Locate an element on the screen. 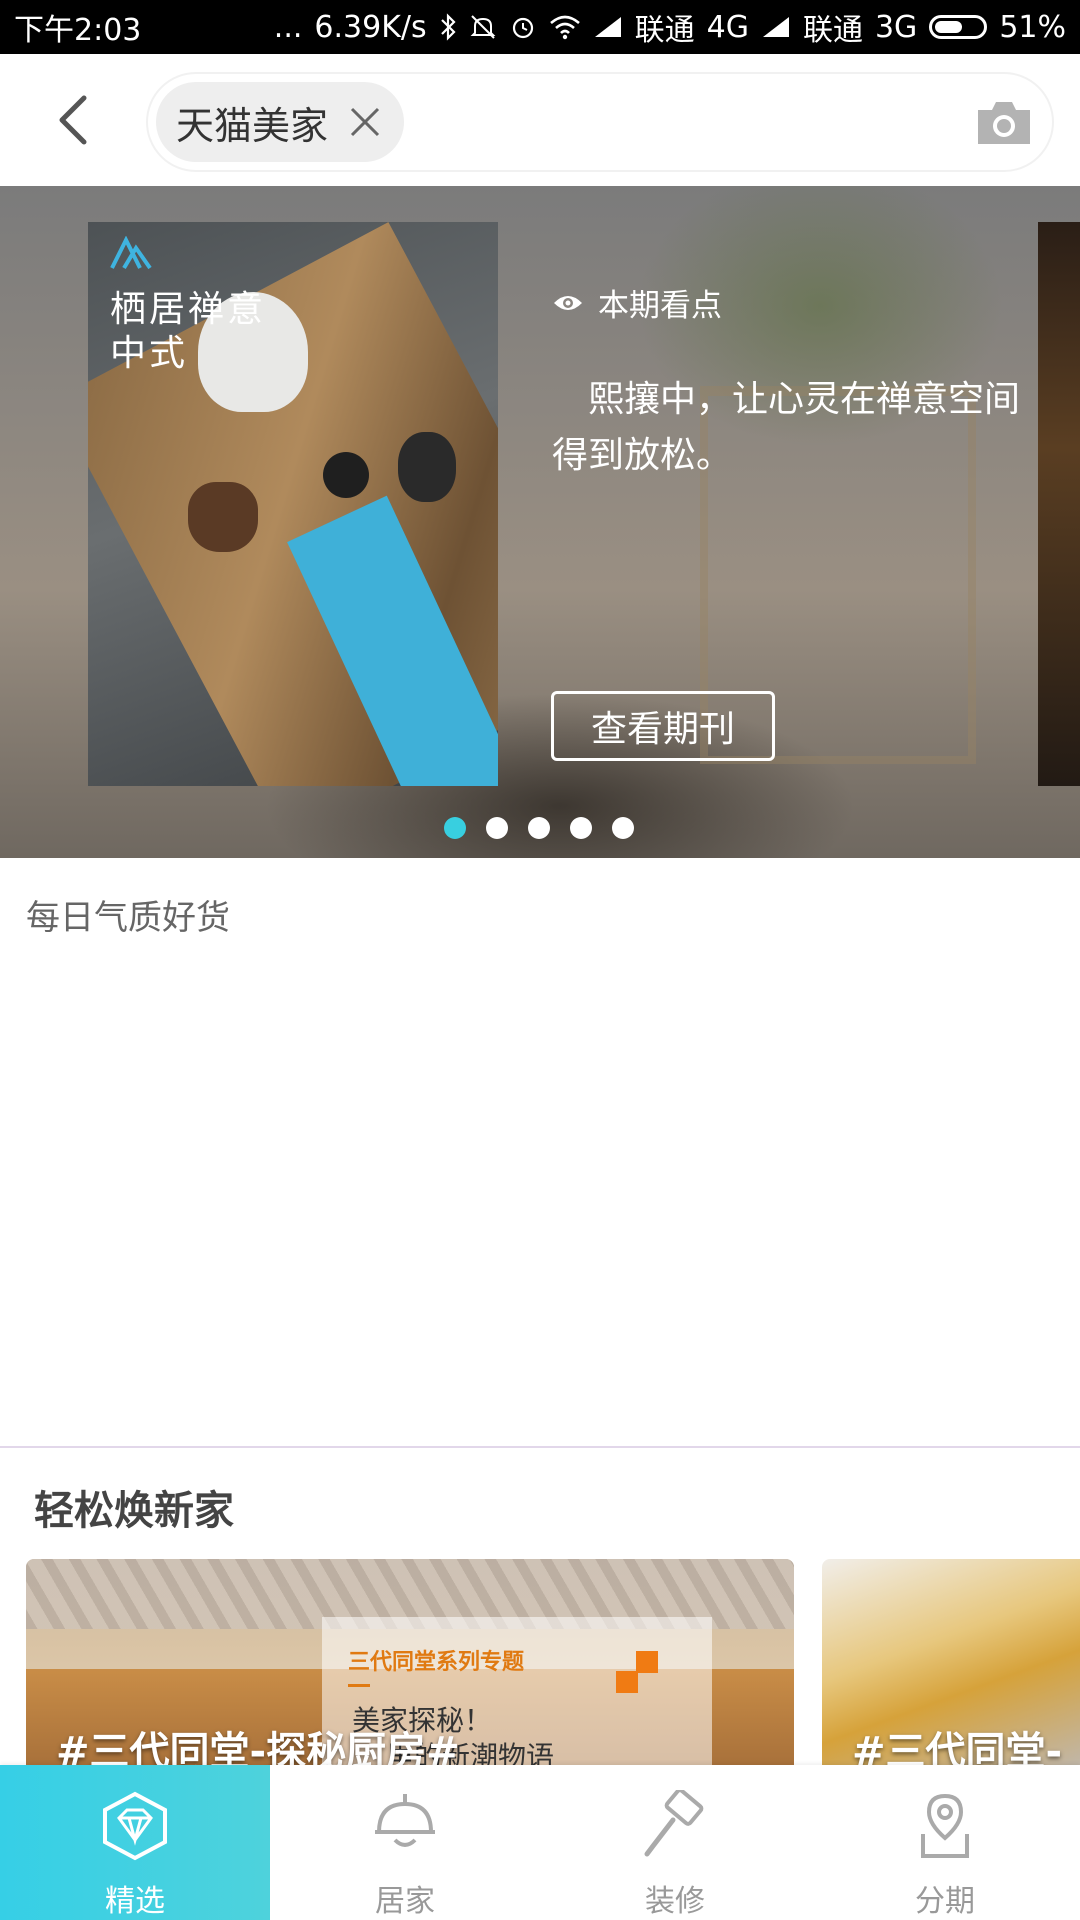 The width and height of the screenshot is (1080, 1920). highlight-header: 本期看点 is located at coordinates (637, 302).